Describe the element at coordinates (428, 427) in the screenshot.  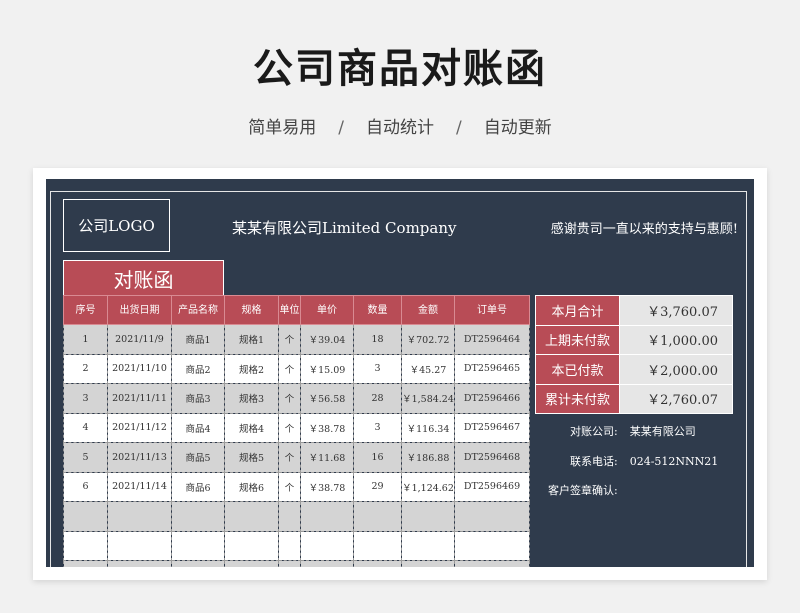
I see `table-cell: ￥116.34` at that location.